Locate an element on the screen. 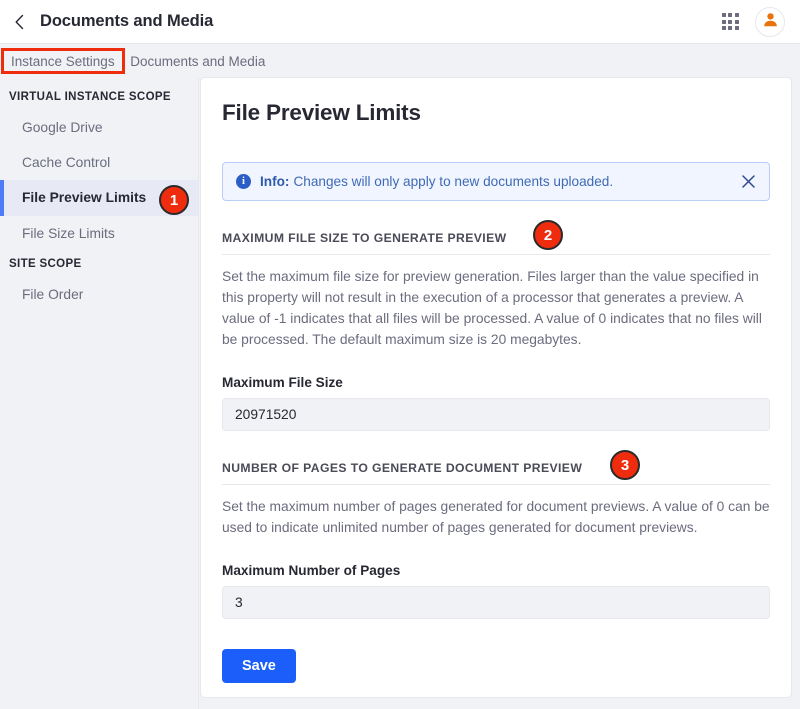 The image size is (800, 709). sidebar-item-file-size-limits: File Size Limits is located at coordinates (99, 233).